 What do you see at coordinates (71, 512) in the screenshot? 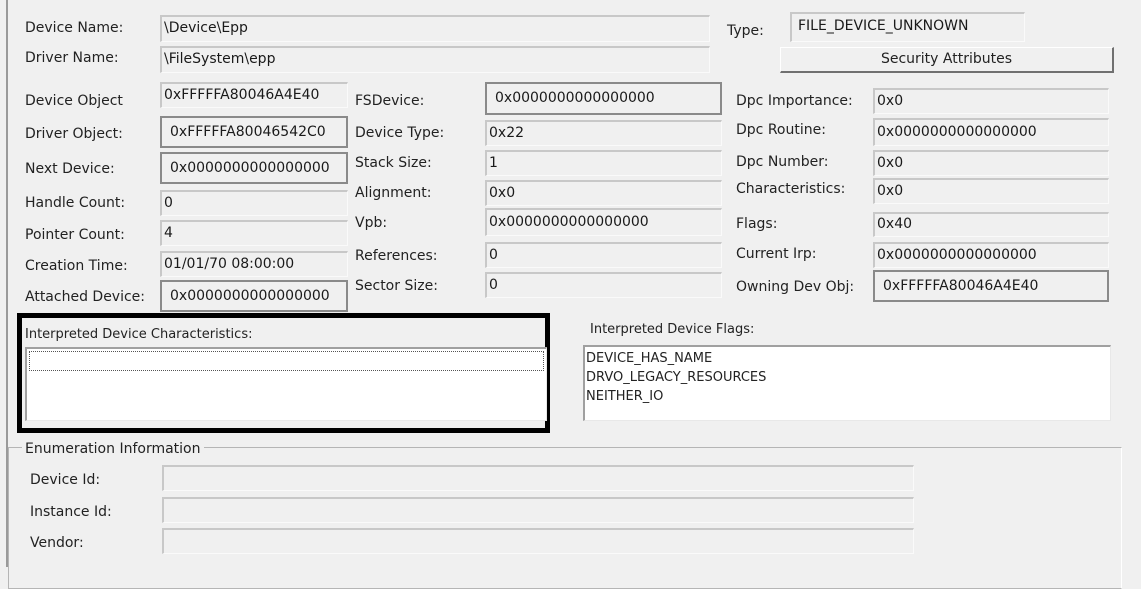
I see `instance-id-label: Instance Id:` at bounding box center [71, 512].